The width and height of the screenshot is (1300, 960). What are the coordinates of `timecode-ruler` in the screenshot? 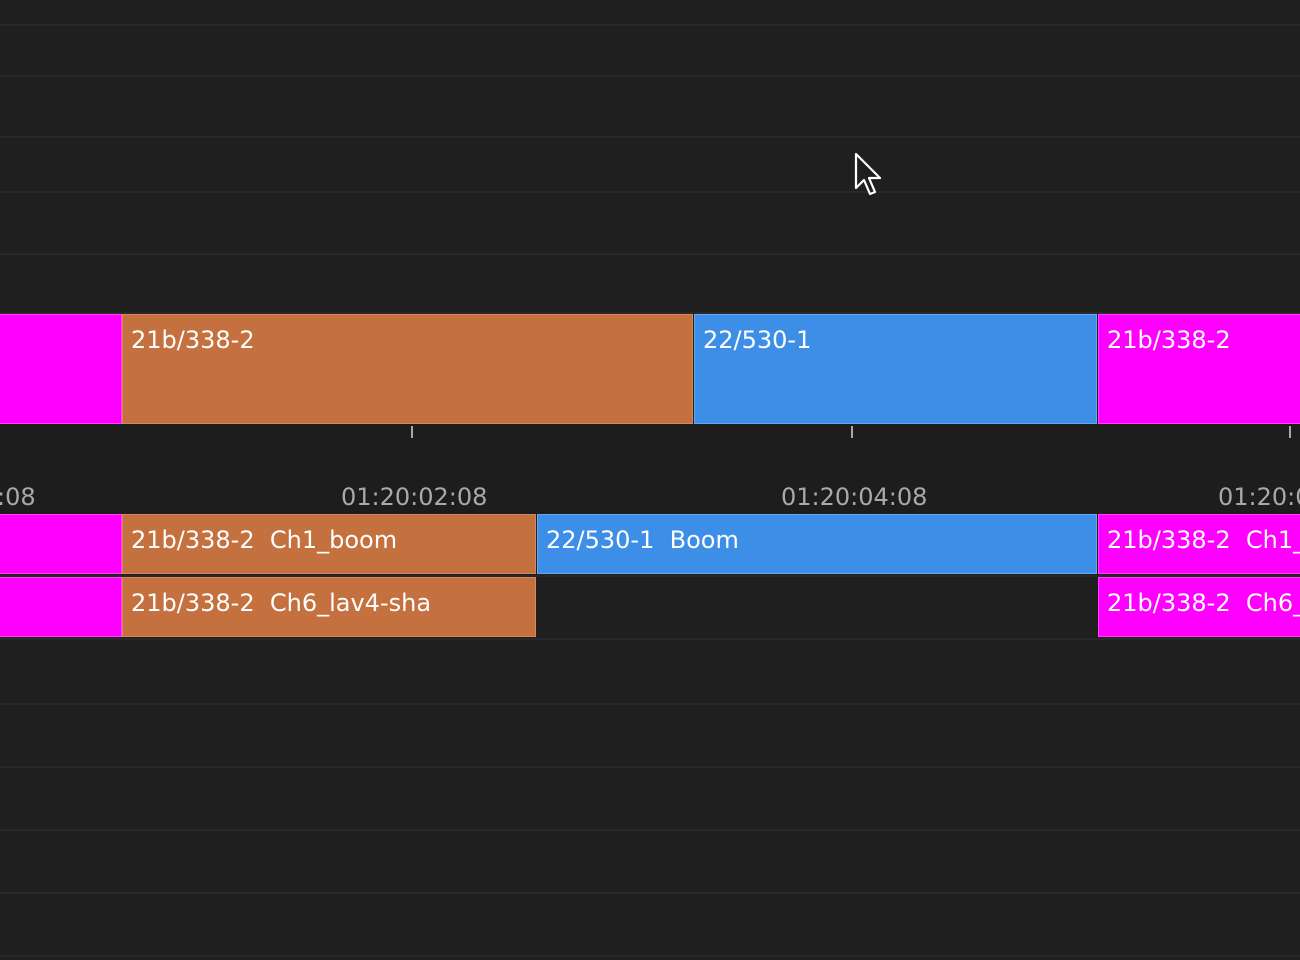 It's located at (650, 469).